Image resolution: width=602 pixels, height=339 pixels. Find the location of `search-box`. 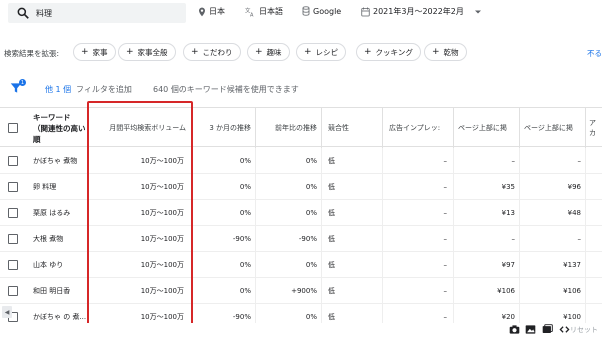

search-box is located at coordinates (97, 13).